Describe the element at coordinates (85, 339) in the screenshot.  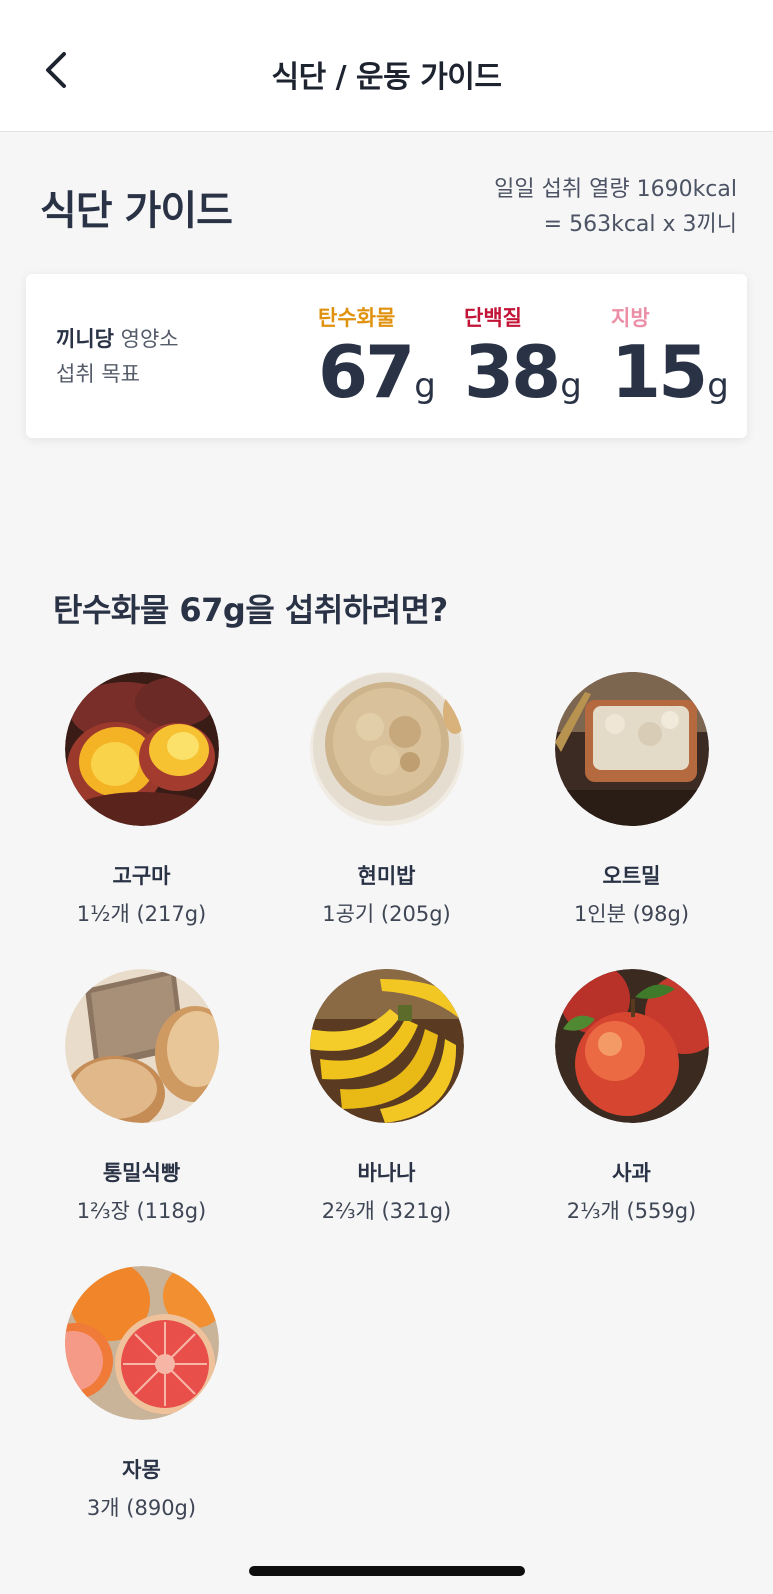
I see `card-label-bold: 끼니당` at that location.